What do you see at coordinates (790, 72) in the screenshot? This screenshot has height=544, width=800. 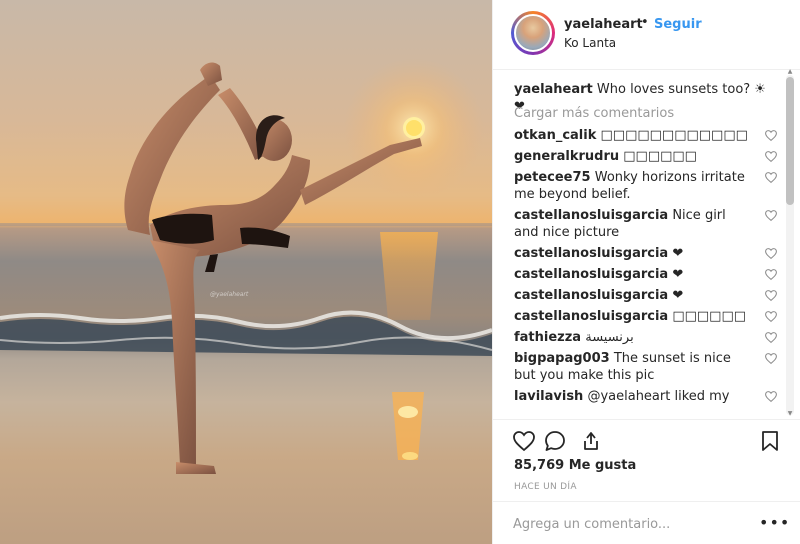 I see `scroll-up-arrow-icon: ▲` at bounding box center [790, 72].